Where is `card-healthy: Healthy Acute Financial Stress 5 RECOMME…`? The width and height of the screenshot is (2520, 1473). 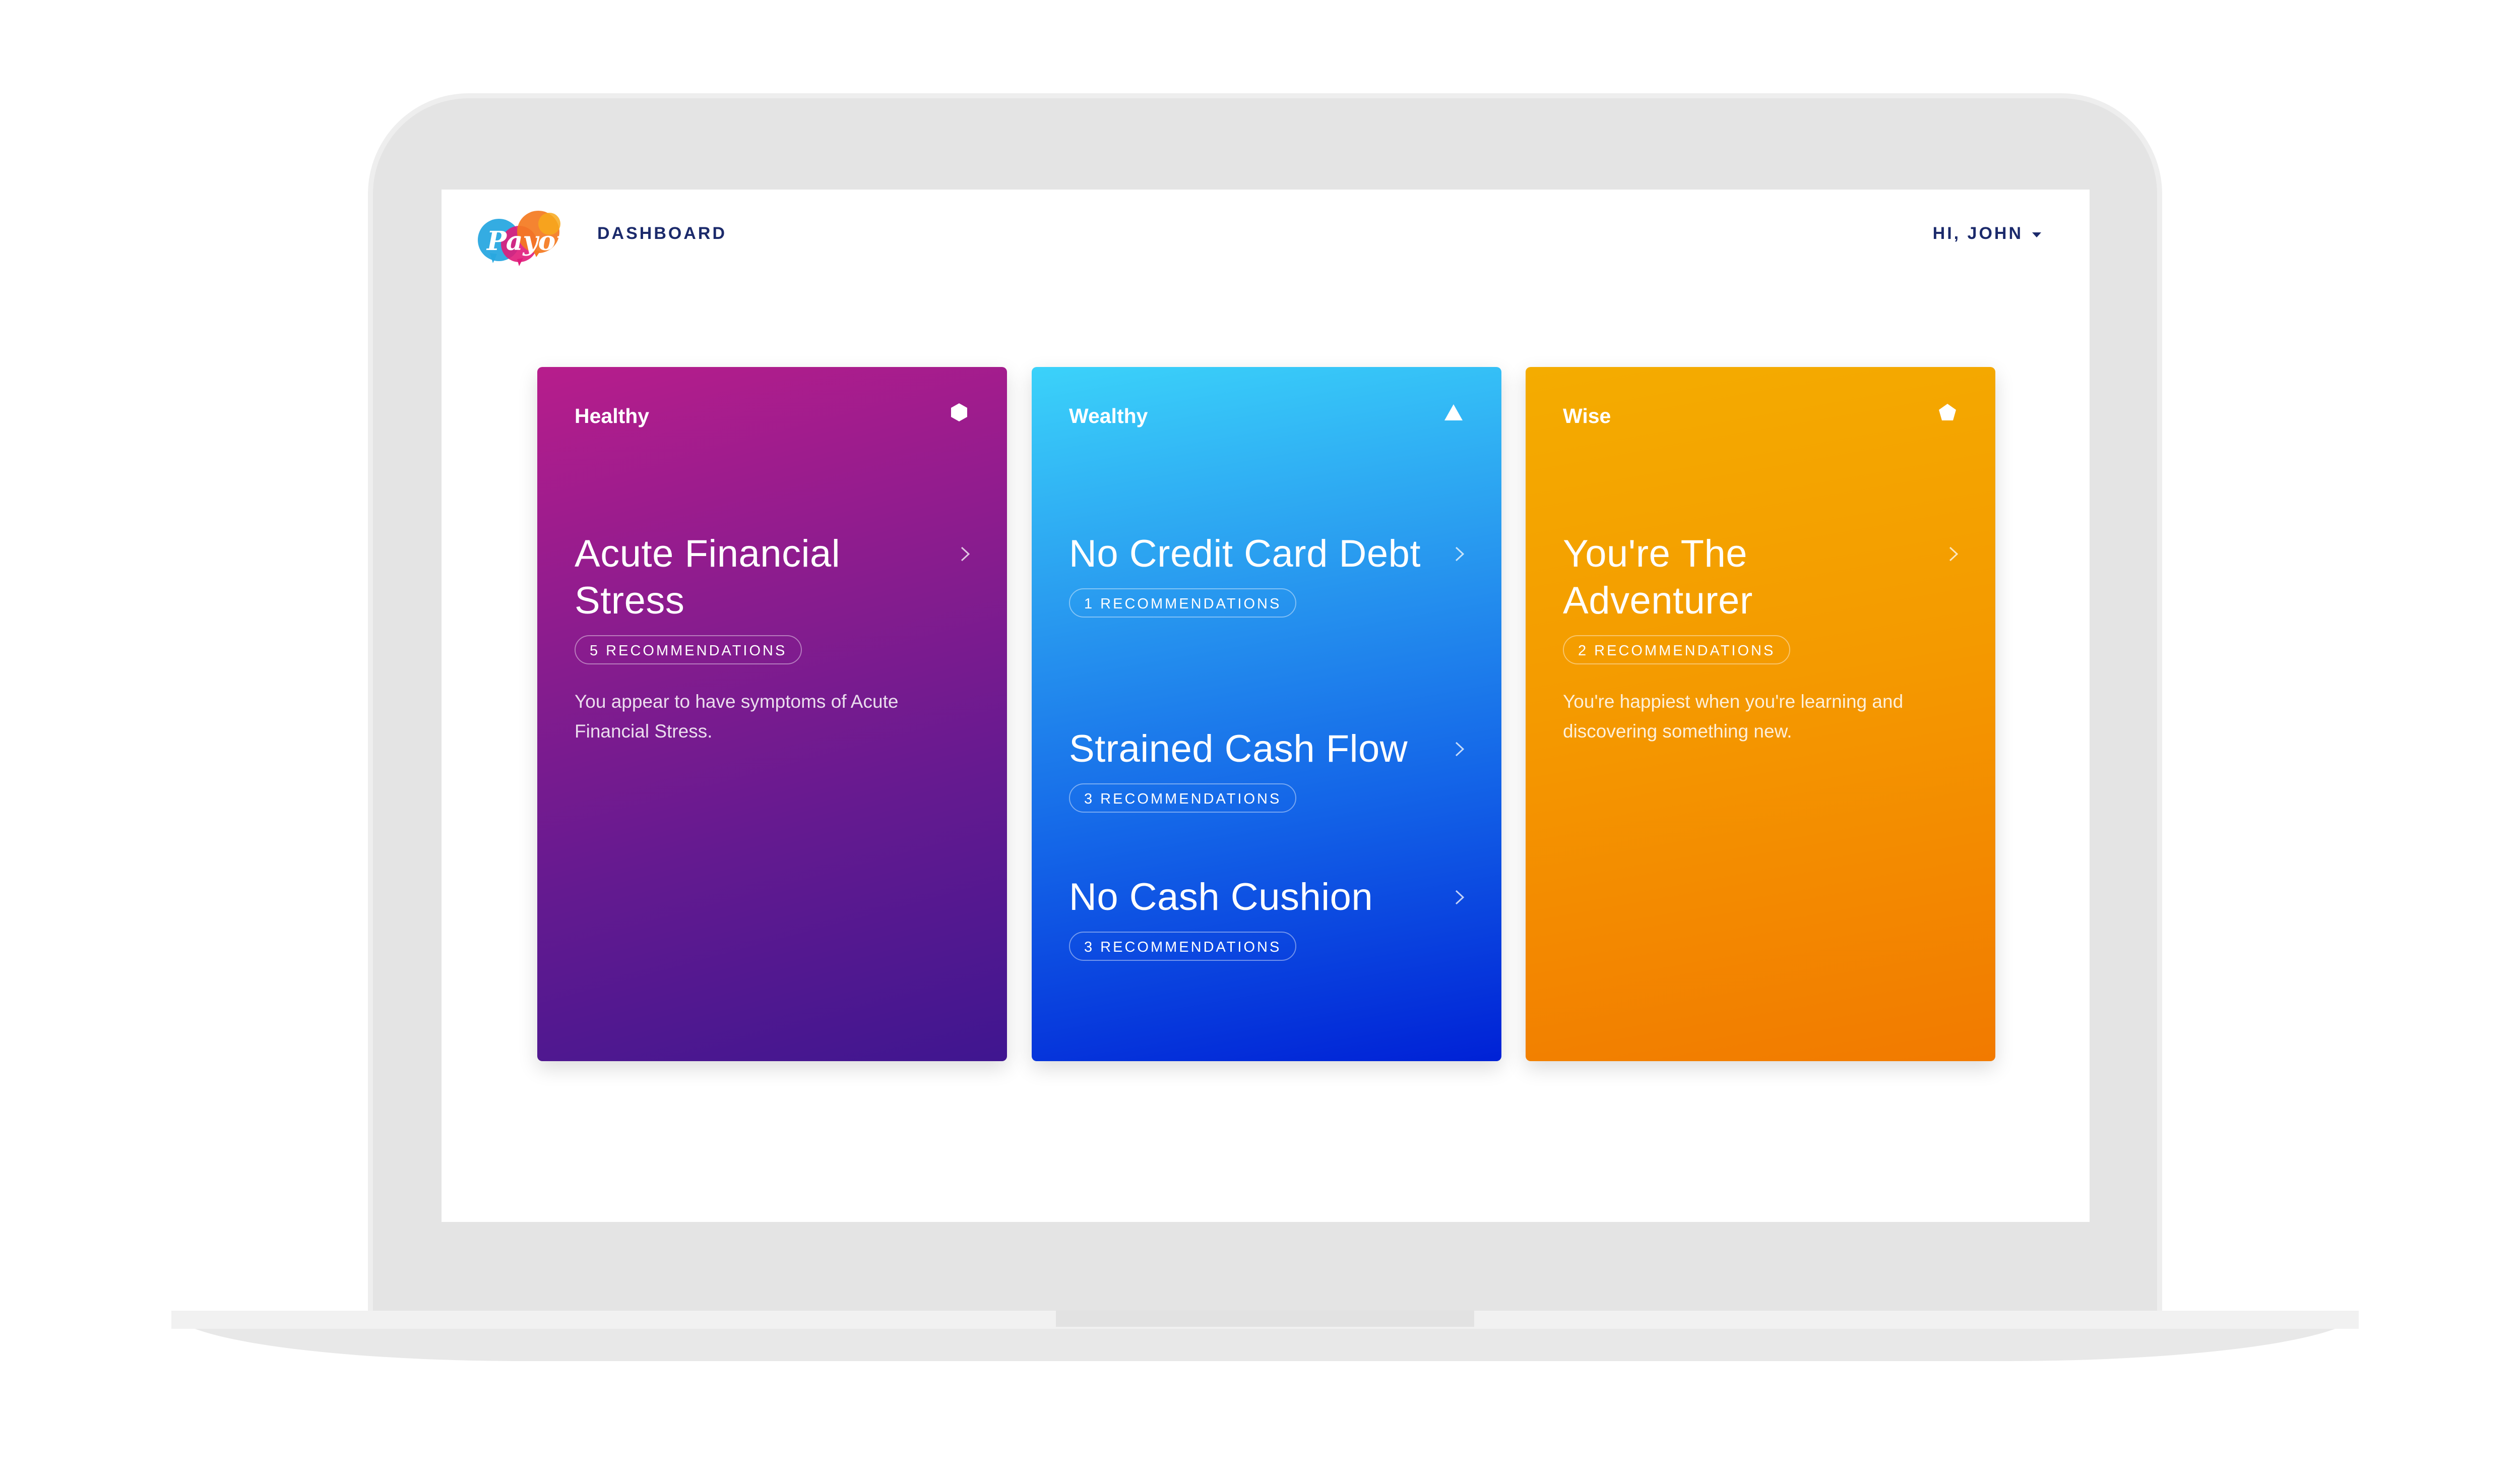 card-healthy: Healthy Acute Financial Stress 5 RECOMME… is located at coordinates (772, 714).